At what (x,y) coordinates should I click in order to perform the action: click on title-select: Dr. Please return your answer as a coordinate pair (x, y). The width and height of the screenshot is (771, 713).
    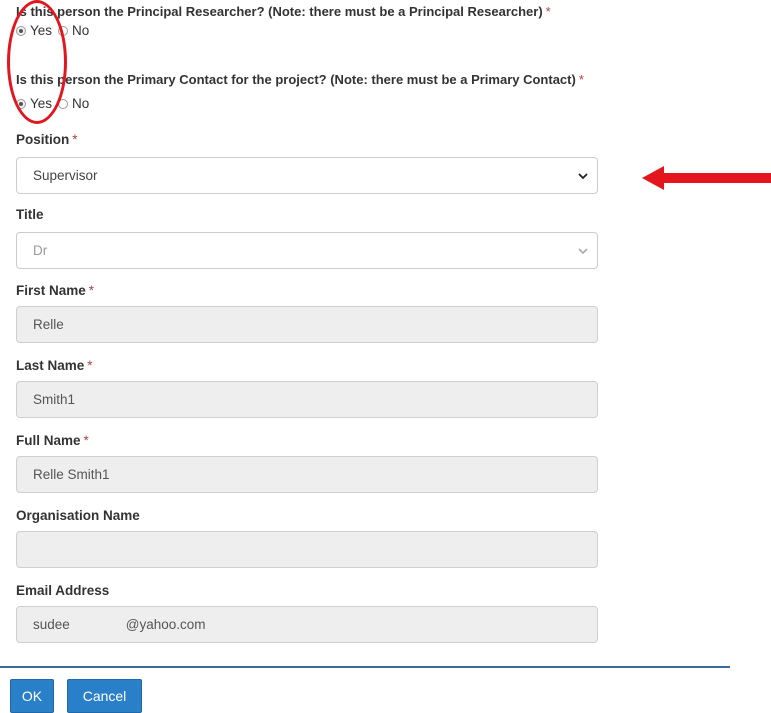
    Looking at the image, I should click on (307, 250).